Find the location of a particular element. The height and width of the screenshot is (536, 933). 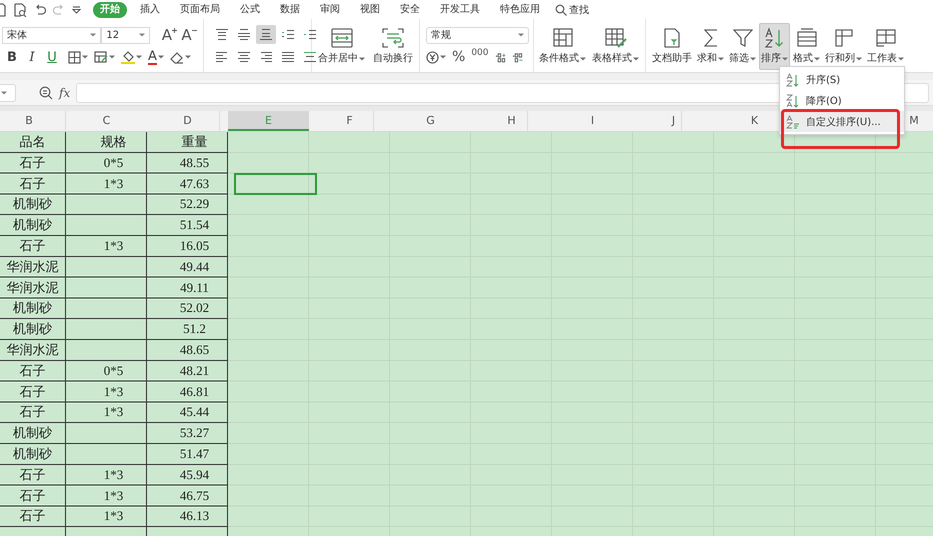

cell-cursor is located at coordinates (275, 184).